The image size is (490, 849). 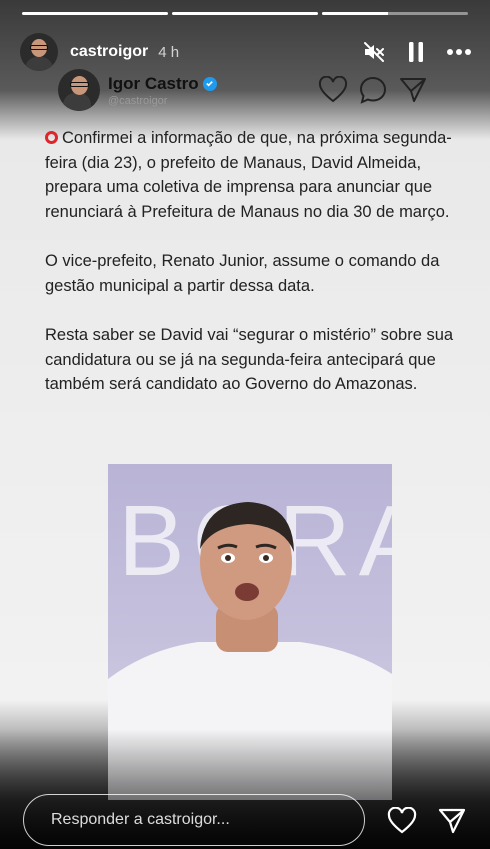 I want to click on tweet-actions, so click(x=373, y=92).